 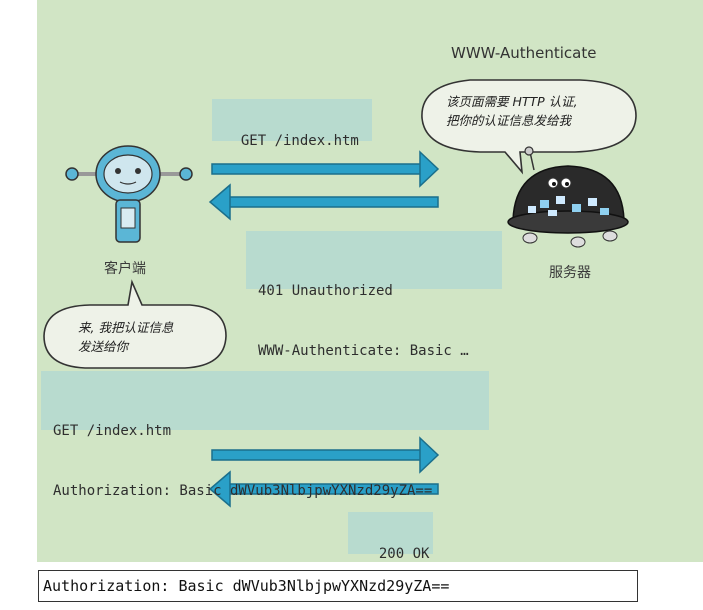 What do you see at coordinates (390, 537) in the screenshot?
I see `response-2-box: 200 OK` at bounding box center [390, 537].